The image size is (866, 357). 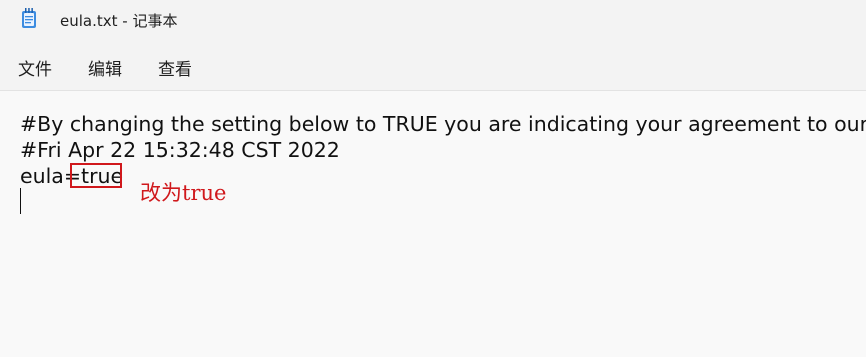 What do you see at coordinates (119, 21) in the screenshot?
I see `window-title: eula.txt - 记事本` at bounding box center [119, 21].